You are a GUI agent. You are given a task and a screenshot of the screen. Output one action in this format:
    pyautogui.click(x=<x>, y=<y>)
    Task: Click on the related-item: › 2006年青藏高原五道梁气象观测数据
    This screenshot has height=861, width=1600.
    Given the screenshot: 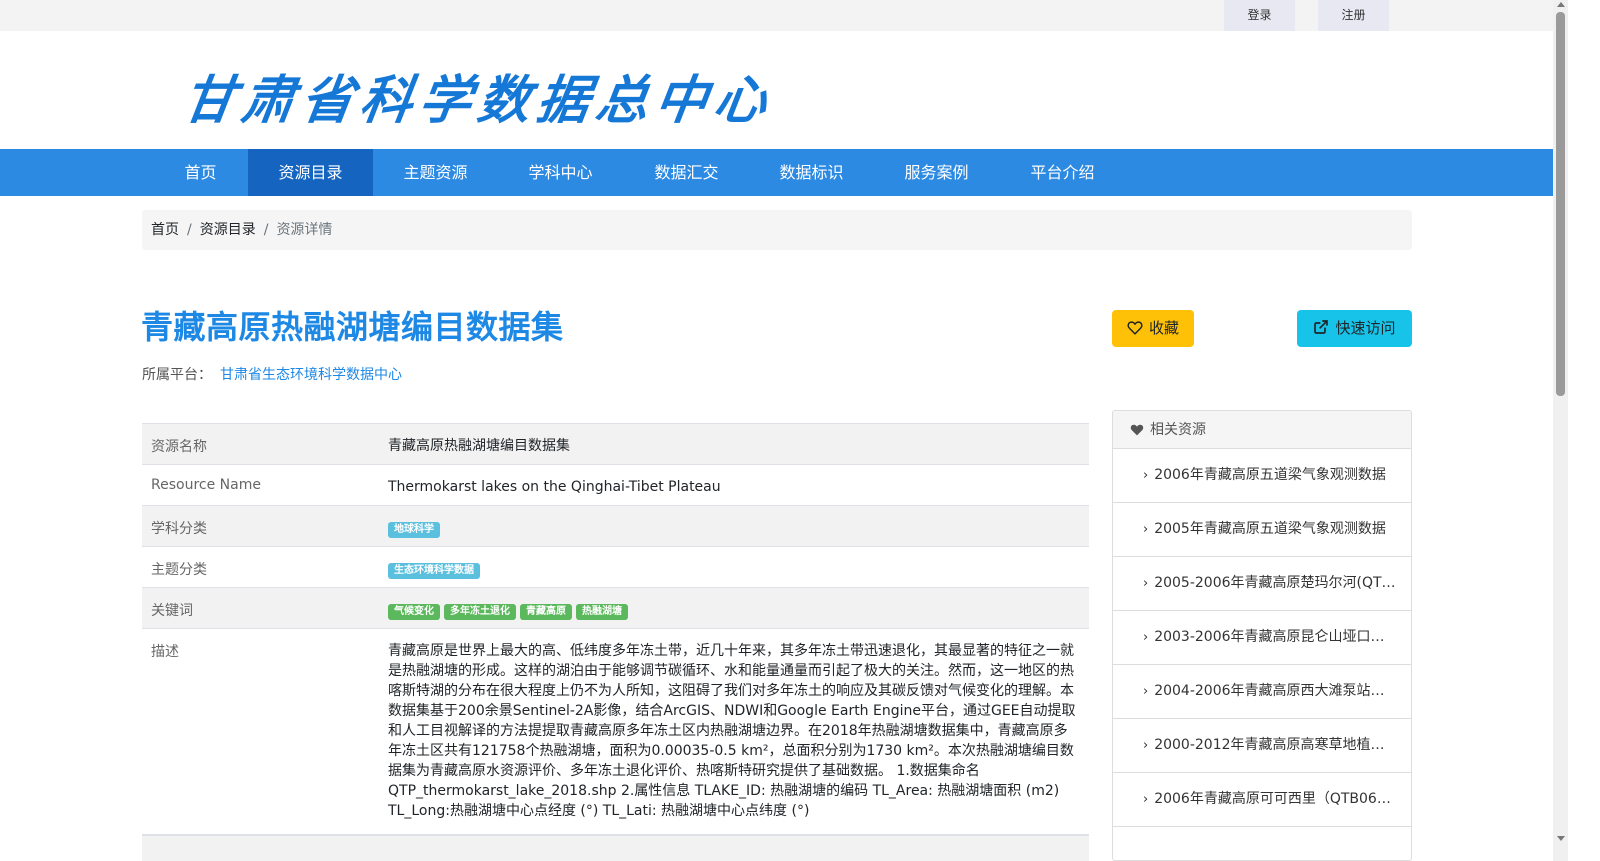 What is the action you would take?
    pyautogui.click(x=1262, y=476)
    